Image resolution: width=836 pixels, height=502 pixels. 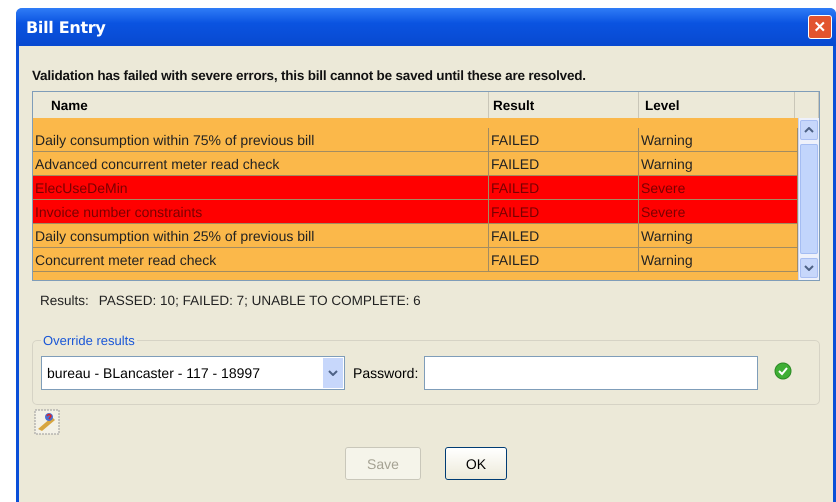 What do you see at coordinates (261, 259) in the screenshot?
I see `table-cell: Concurrent meter read check` at bounding box center [261, 259].